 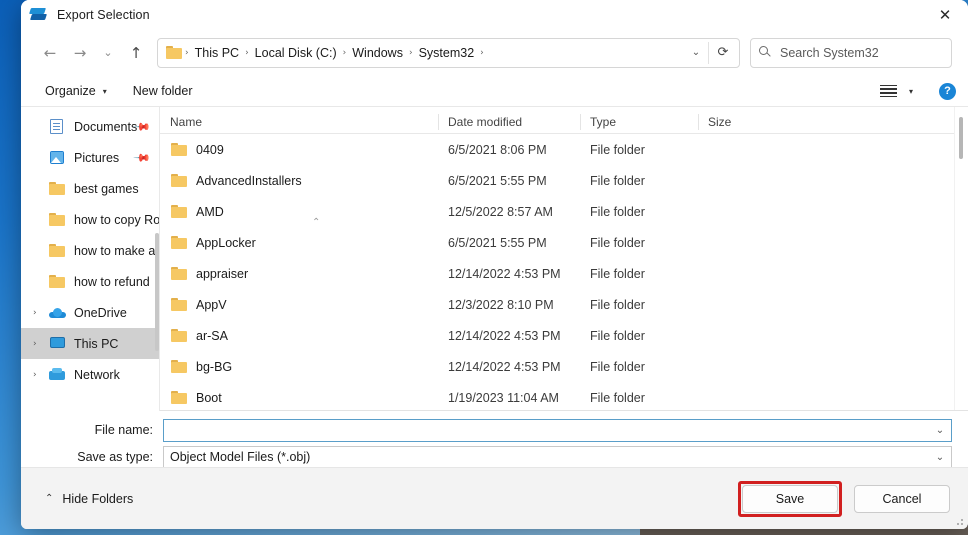 I want to click on hide-folders-button: ⌃ Hide Folders, so click(x=89, y=499).